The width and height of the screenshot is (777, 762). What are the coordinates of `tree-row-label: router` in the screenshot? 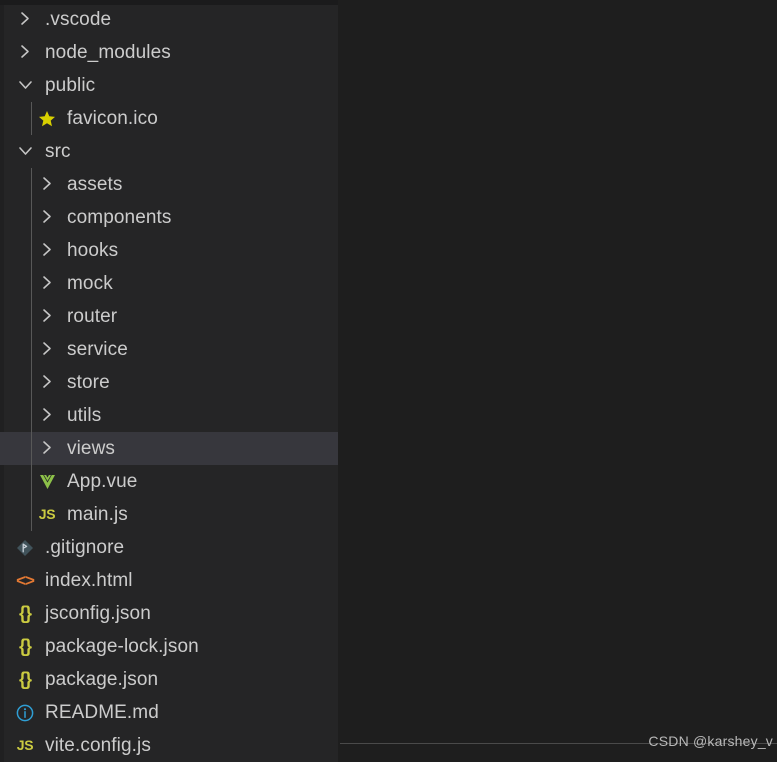 It's located at (92, 316).